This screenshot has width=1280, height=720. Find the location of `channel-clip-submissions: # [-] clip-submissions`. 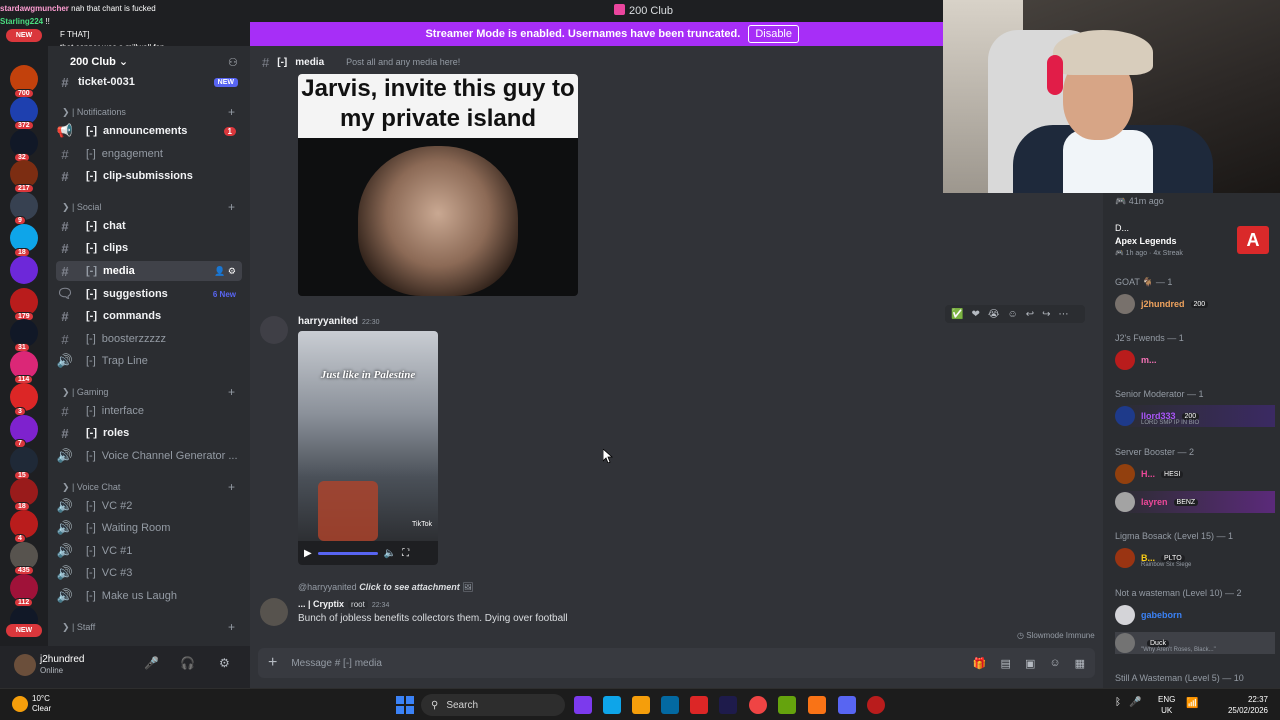

channel-clip-submissions: # [-] clip-submissions is located at coordinates (149, 176).